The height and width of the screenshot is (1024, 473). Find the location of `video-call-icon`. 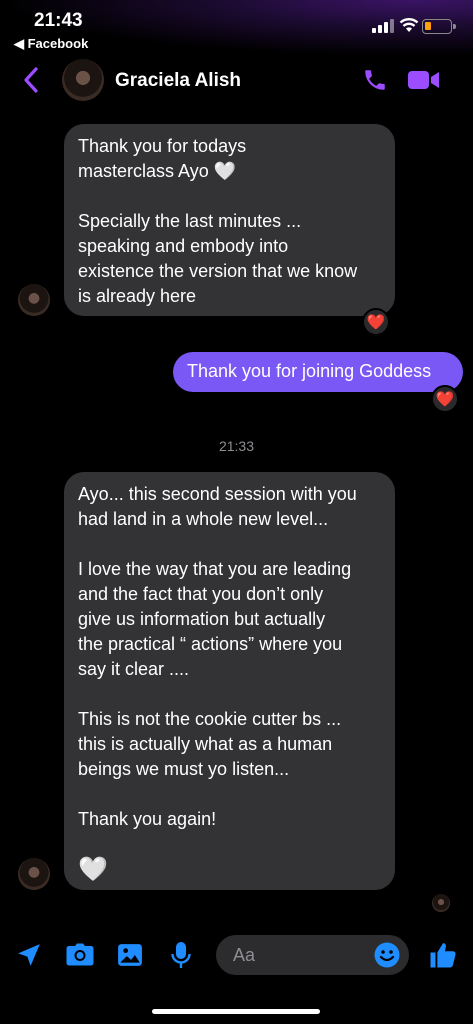

video-call-icon is located at coordinates (424, 80).